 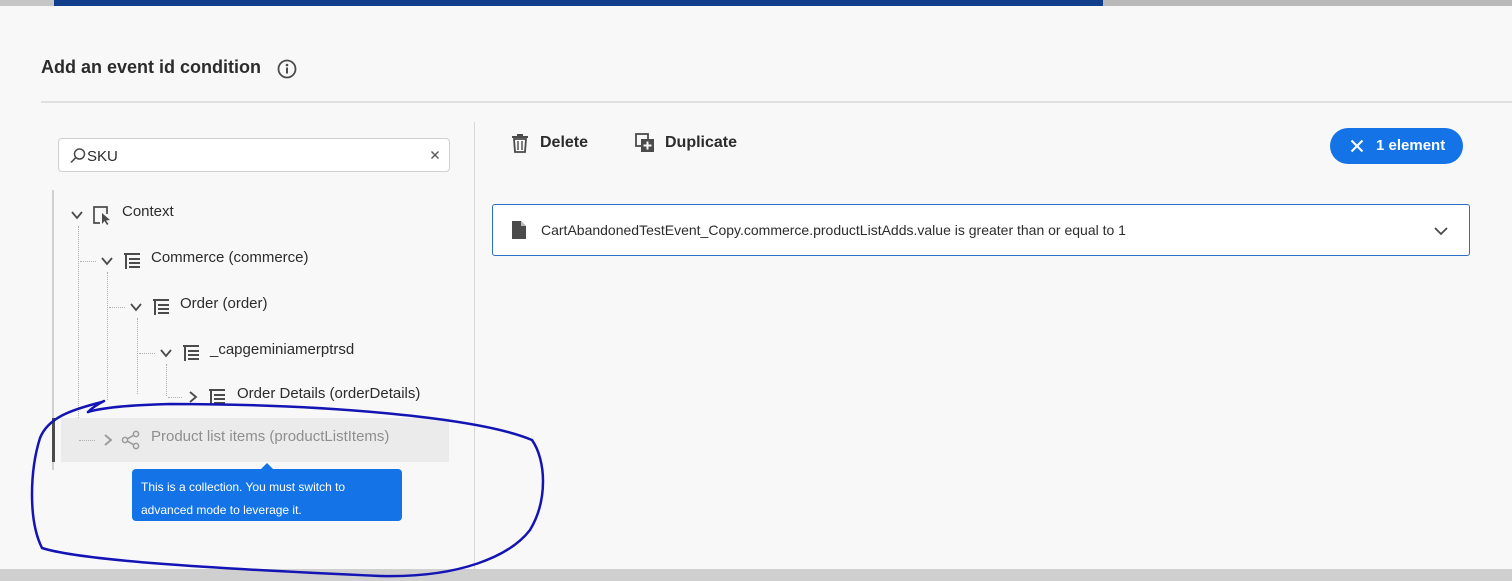 I want to click on tree-node-label: _capgeminiamerptrsd, so click(x=282, y=349).